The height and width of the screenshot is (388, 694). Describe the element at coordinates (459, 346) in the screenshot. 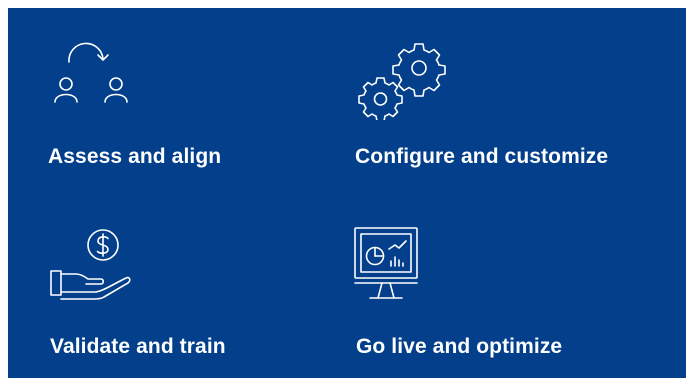

I see `step-label: Go live and optimize` at that location.